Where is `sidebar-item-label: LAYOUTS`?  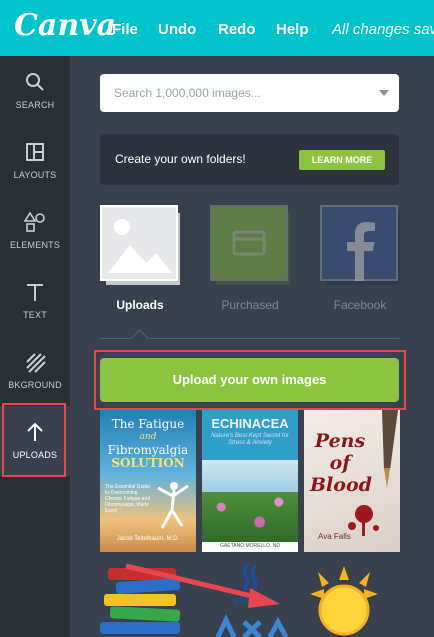 sidebar-item-label: LAYOUTS is located at coordinates (35, 175).